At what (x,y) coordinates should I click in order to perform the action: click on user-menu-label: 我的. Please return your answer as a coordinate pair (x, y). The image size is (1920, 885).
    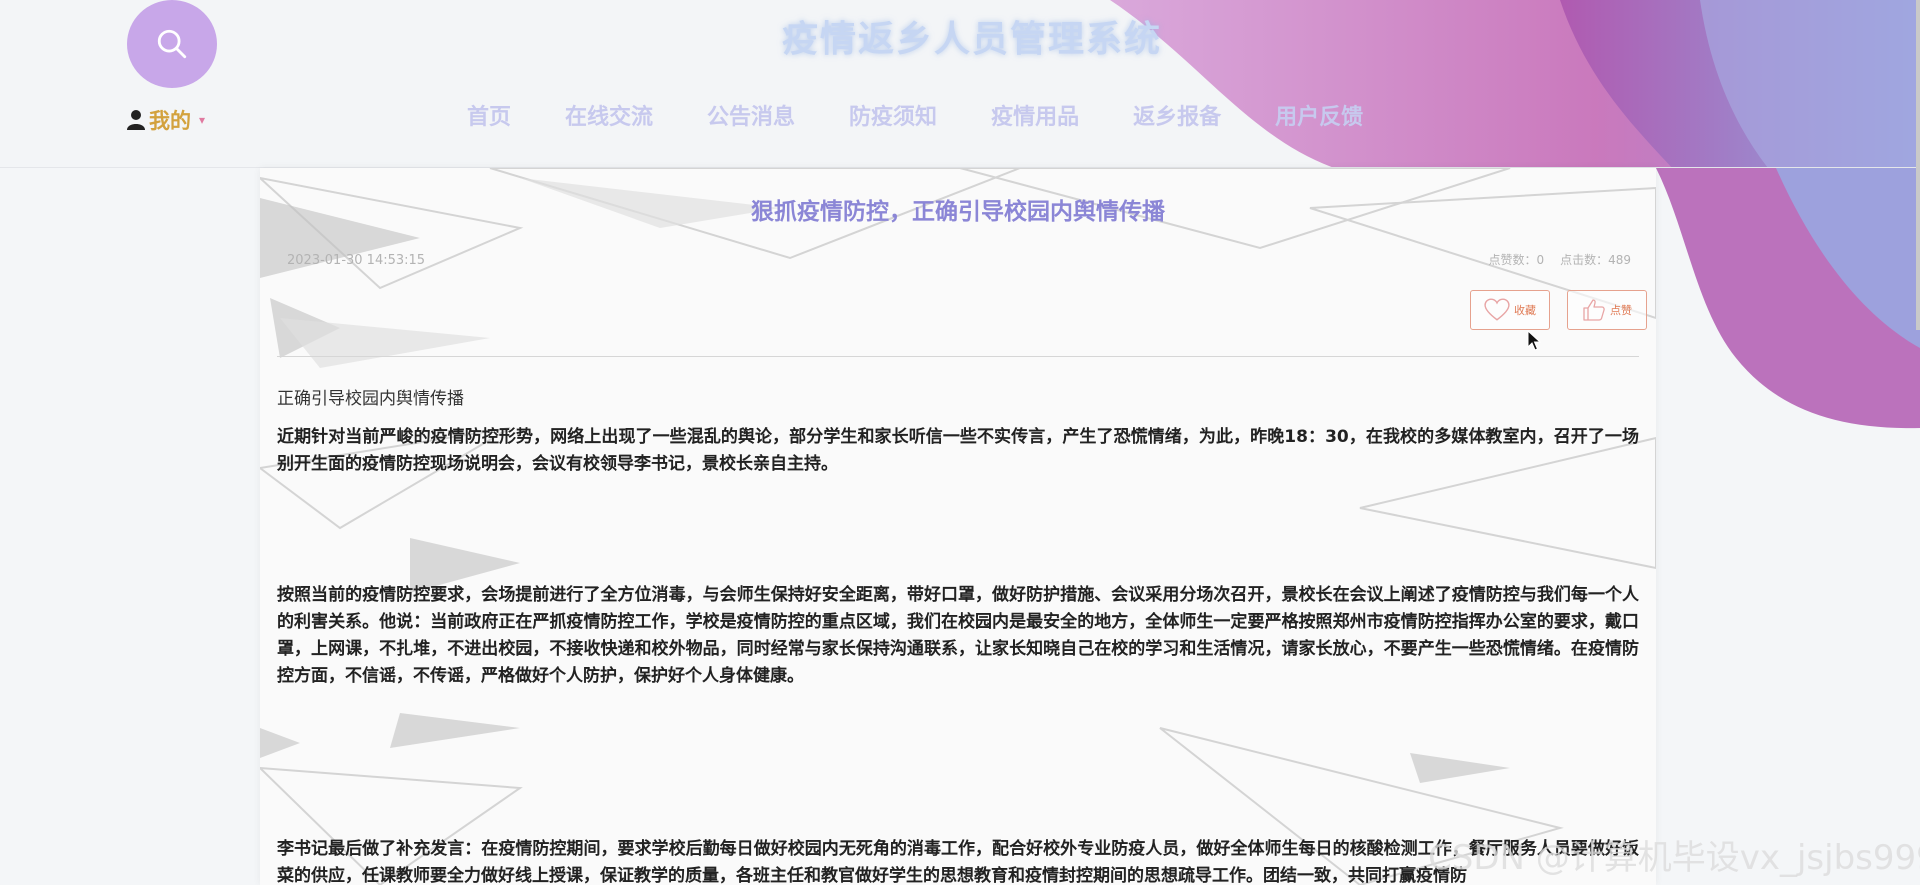
    Looking at the image, I should click on (170, 121).